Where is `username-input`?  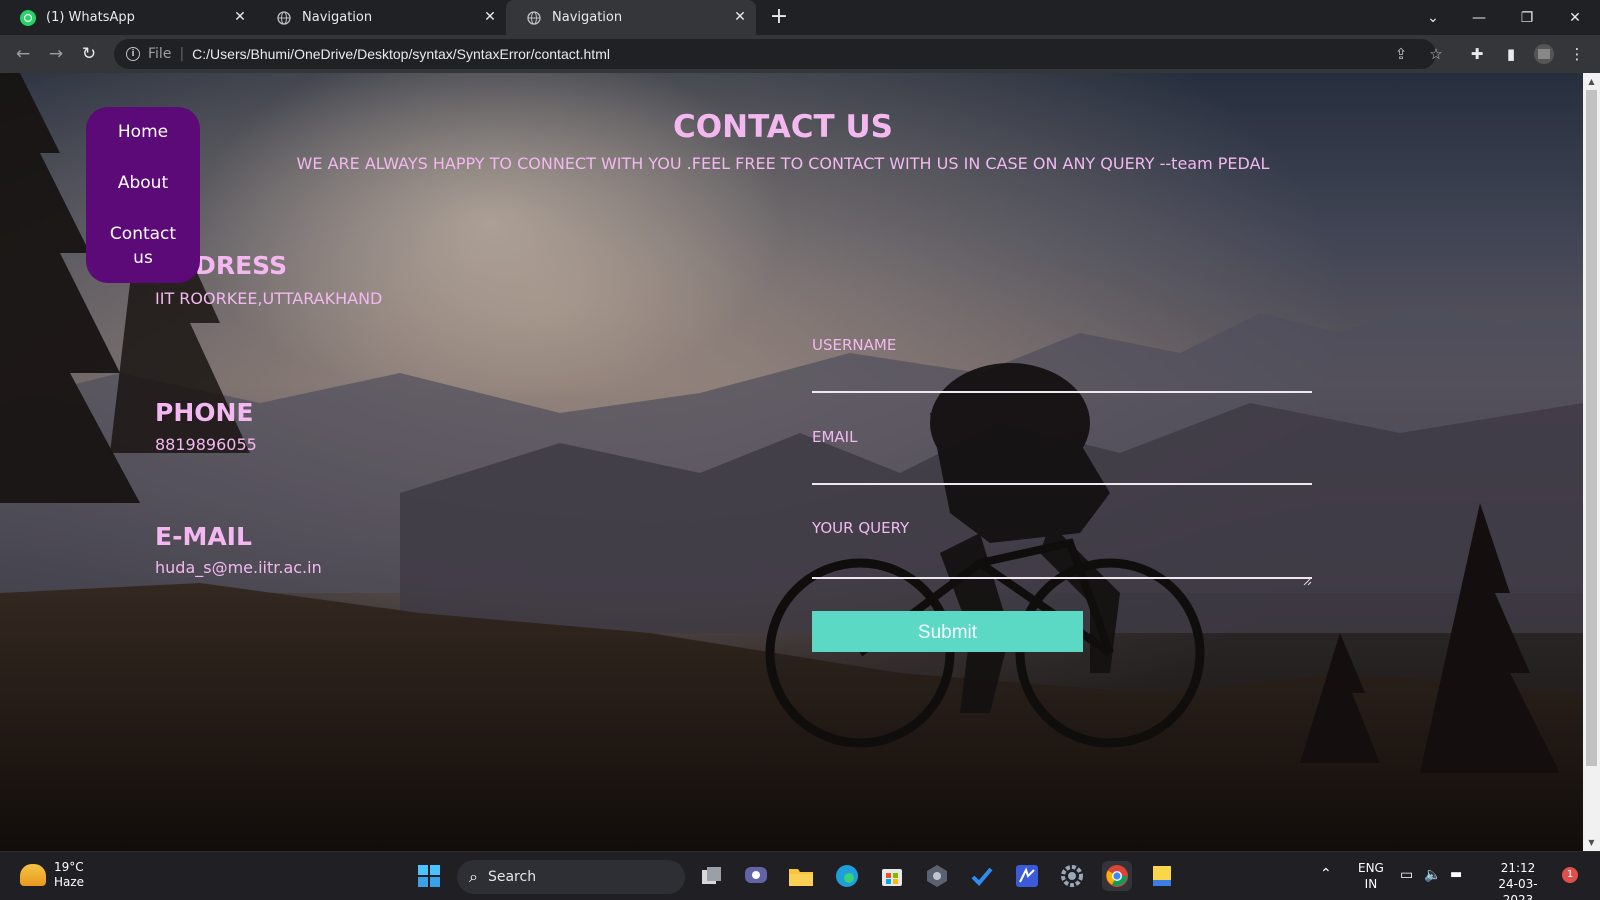 username-input is located at coordinates (1062, 376).